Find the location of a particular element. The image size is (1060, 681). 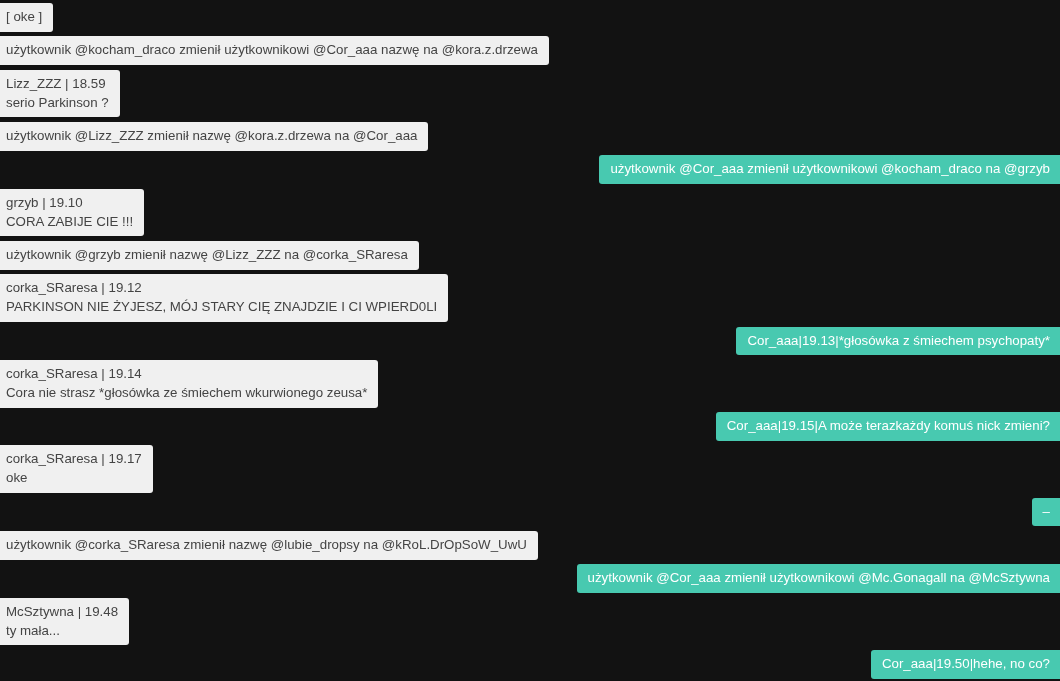

message-text: CORA ZABIJE CIE !!! is located at coordinates (70, 221).